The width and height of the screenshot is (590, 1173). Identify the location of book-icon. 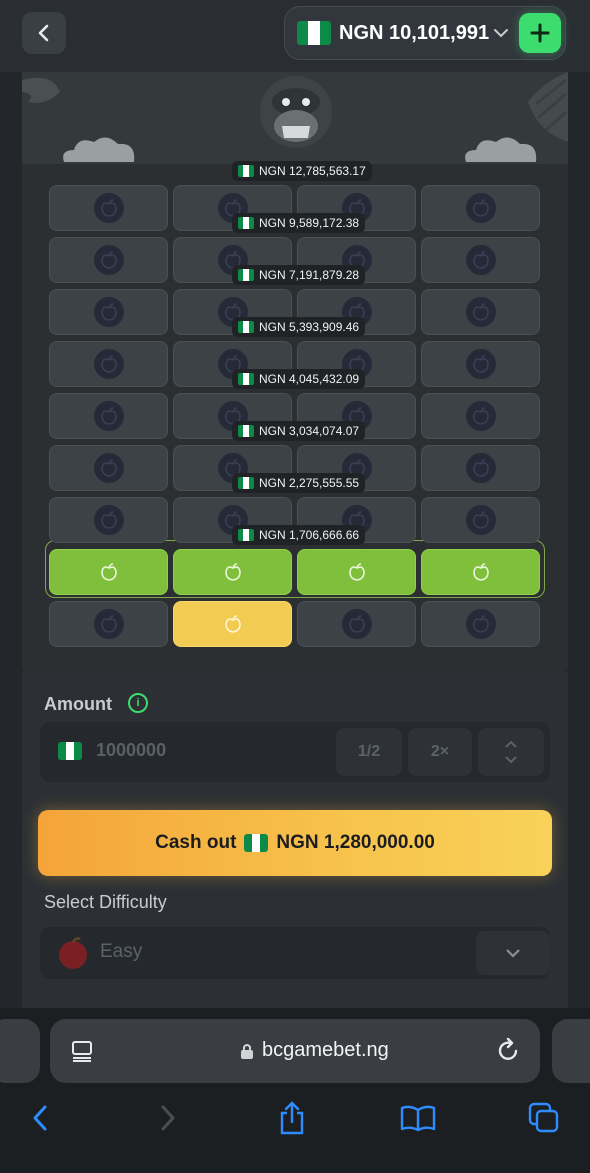
(418, 1118).